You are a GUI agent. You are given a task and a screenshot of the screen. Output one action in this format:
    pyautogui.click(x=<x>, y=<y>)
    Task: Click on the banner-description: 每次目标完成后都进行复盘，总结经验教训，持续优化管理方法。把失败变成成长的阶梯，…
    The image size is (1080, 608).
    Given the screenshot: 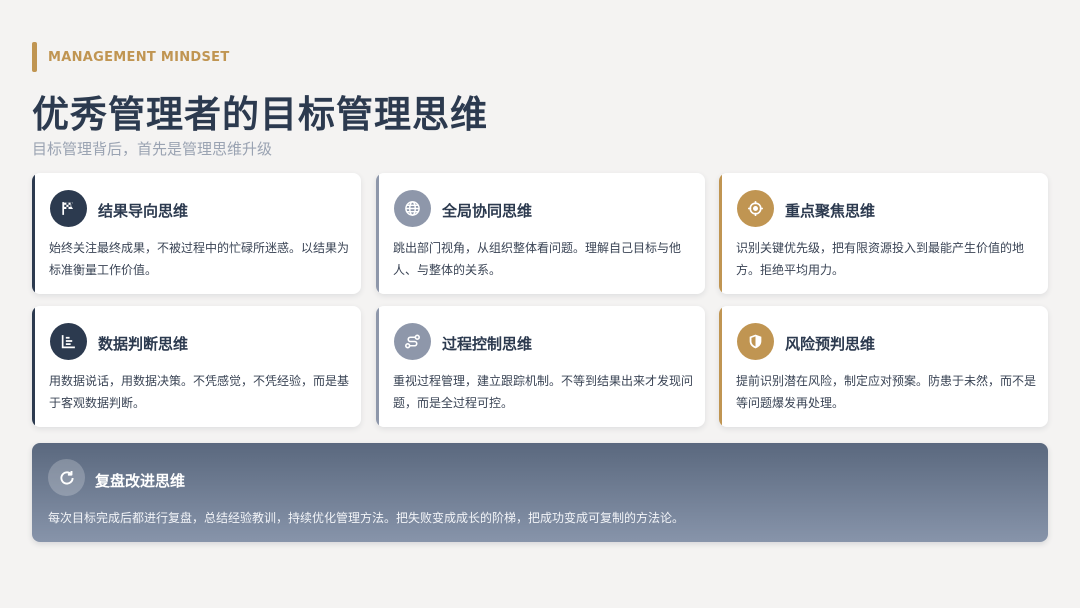 What is the action you would take?
    pyautogui.click(x=366, y=518)
    